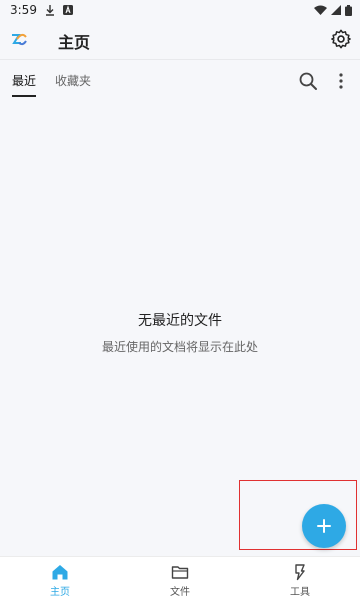 This screenshot has width=360, height=600. Describe the element at coordinates (341, 39) in the screenshot. I see `settings-gear-icon` at that location.